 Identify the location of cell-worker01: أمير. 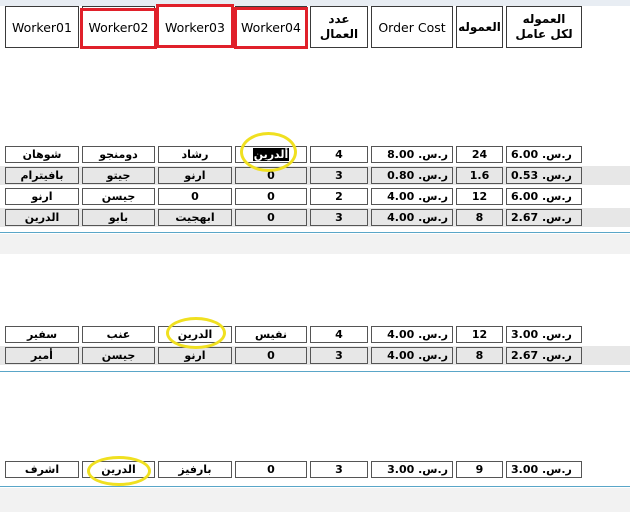
(42, 355).